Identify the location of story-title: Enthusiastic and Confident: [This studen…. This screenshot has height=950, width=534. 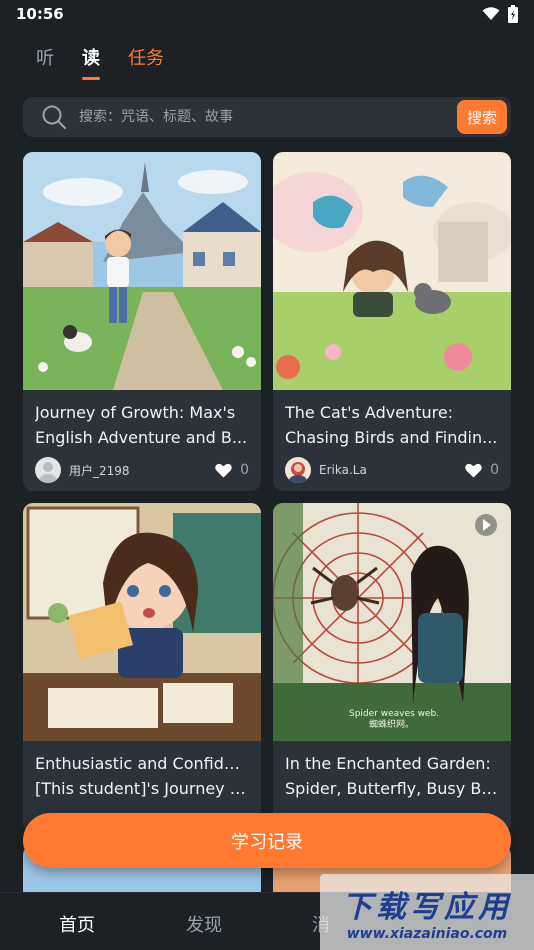
(142, 771).